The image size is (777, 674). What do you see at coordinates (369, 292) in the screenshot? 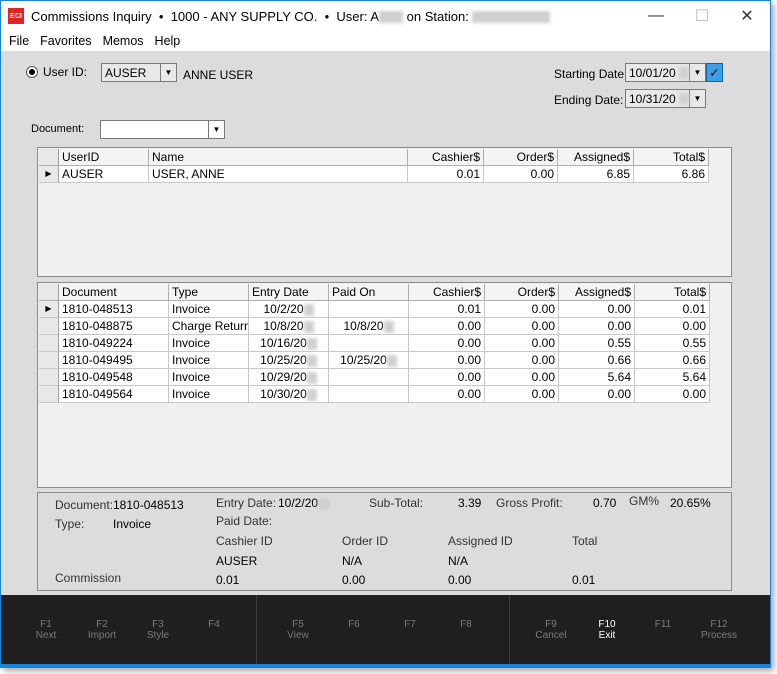
I see `column-header-paid-on: Paid On` at bounding box center [369, 292].